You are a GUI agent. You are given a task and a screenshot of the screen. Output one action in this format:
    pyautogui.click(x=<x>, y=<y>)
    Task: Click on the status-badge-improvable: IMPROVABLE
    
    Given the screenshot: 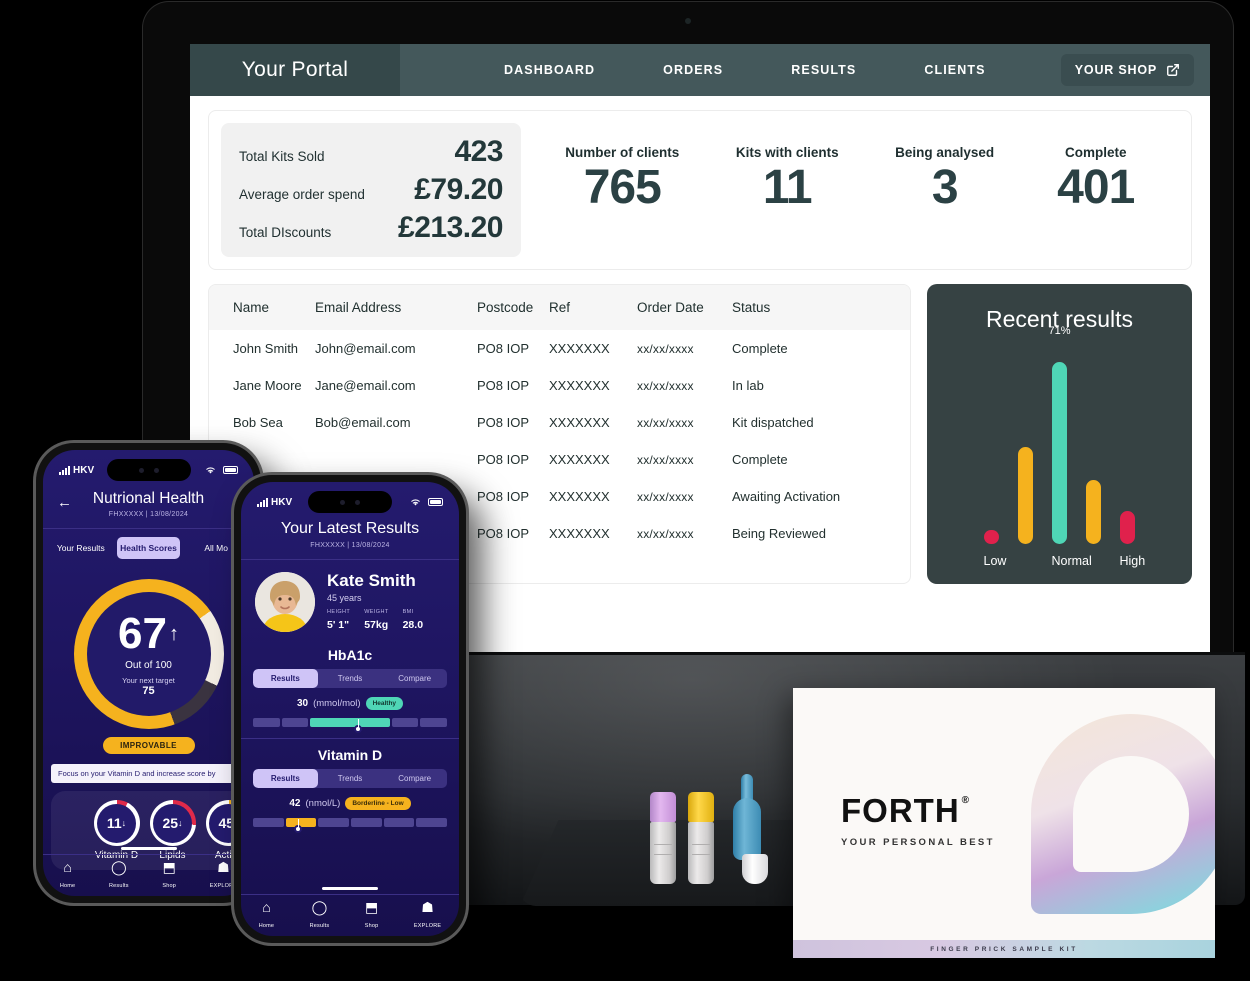 What is the action you would take?
    pyautogui.click(x=148, y=745)
    